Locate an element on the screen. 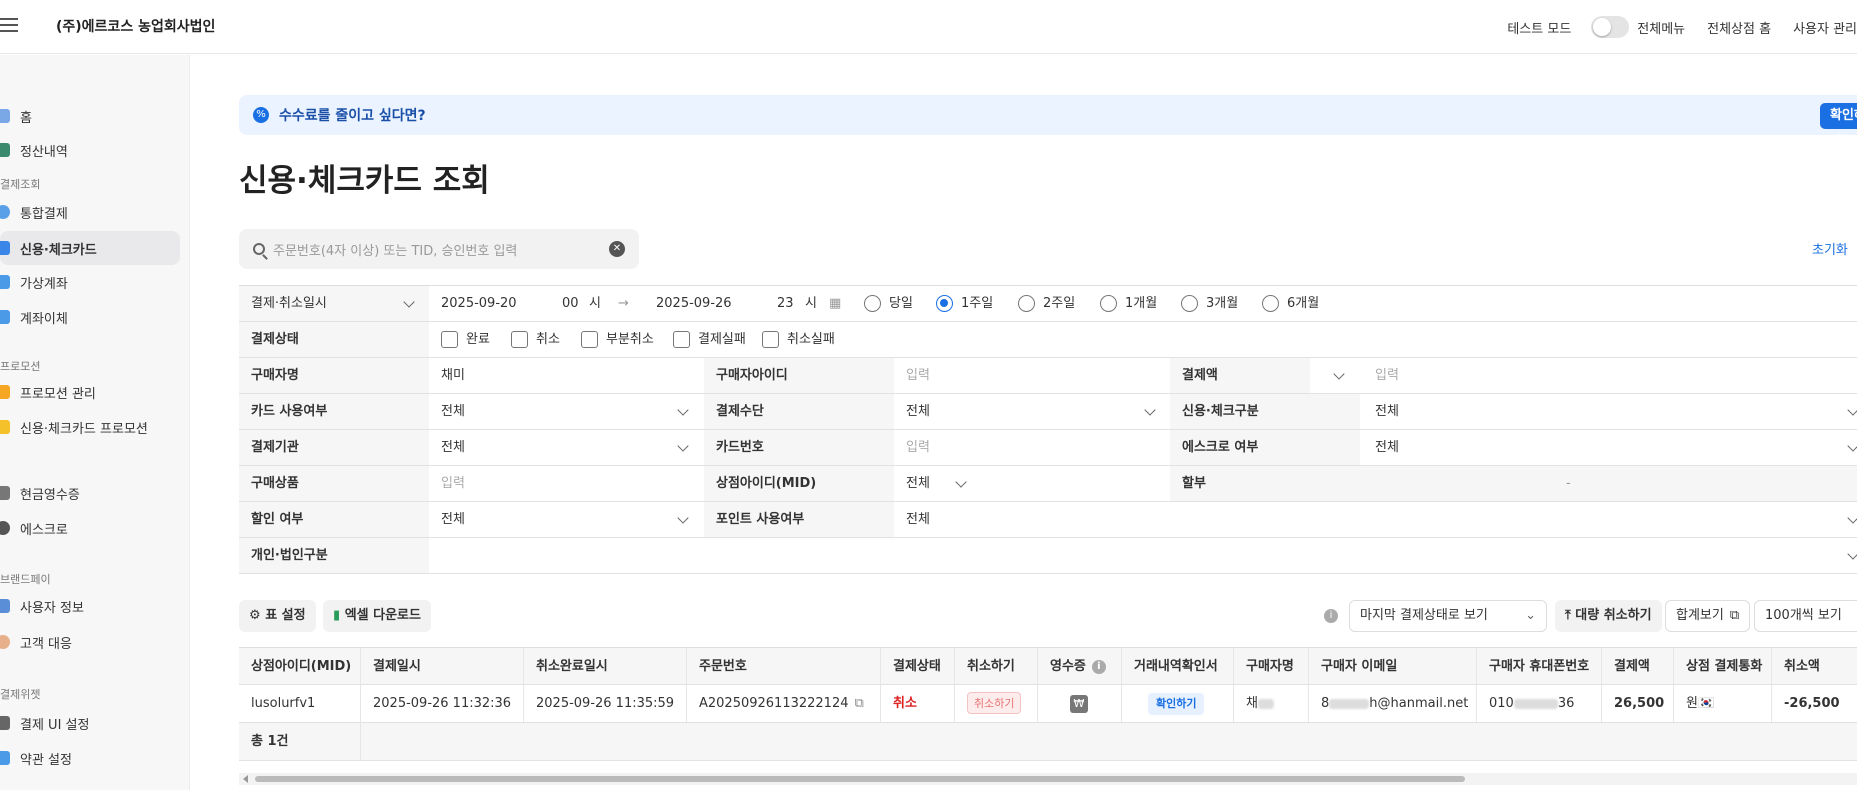  top-bar: (주)에르코스 농업회사법인 테스트 모드 전체메뉴 전체상점 홈 사용자 관리 is located at coordinates (928, 27).